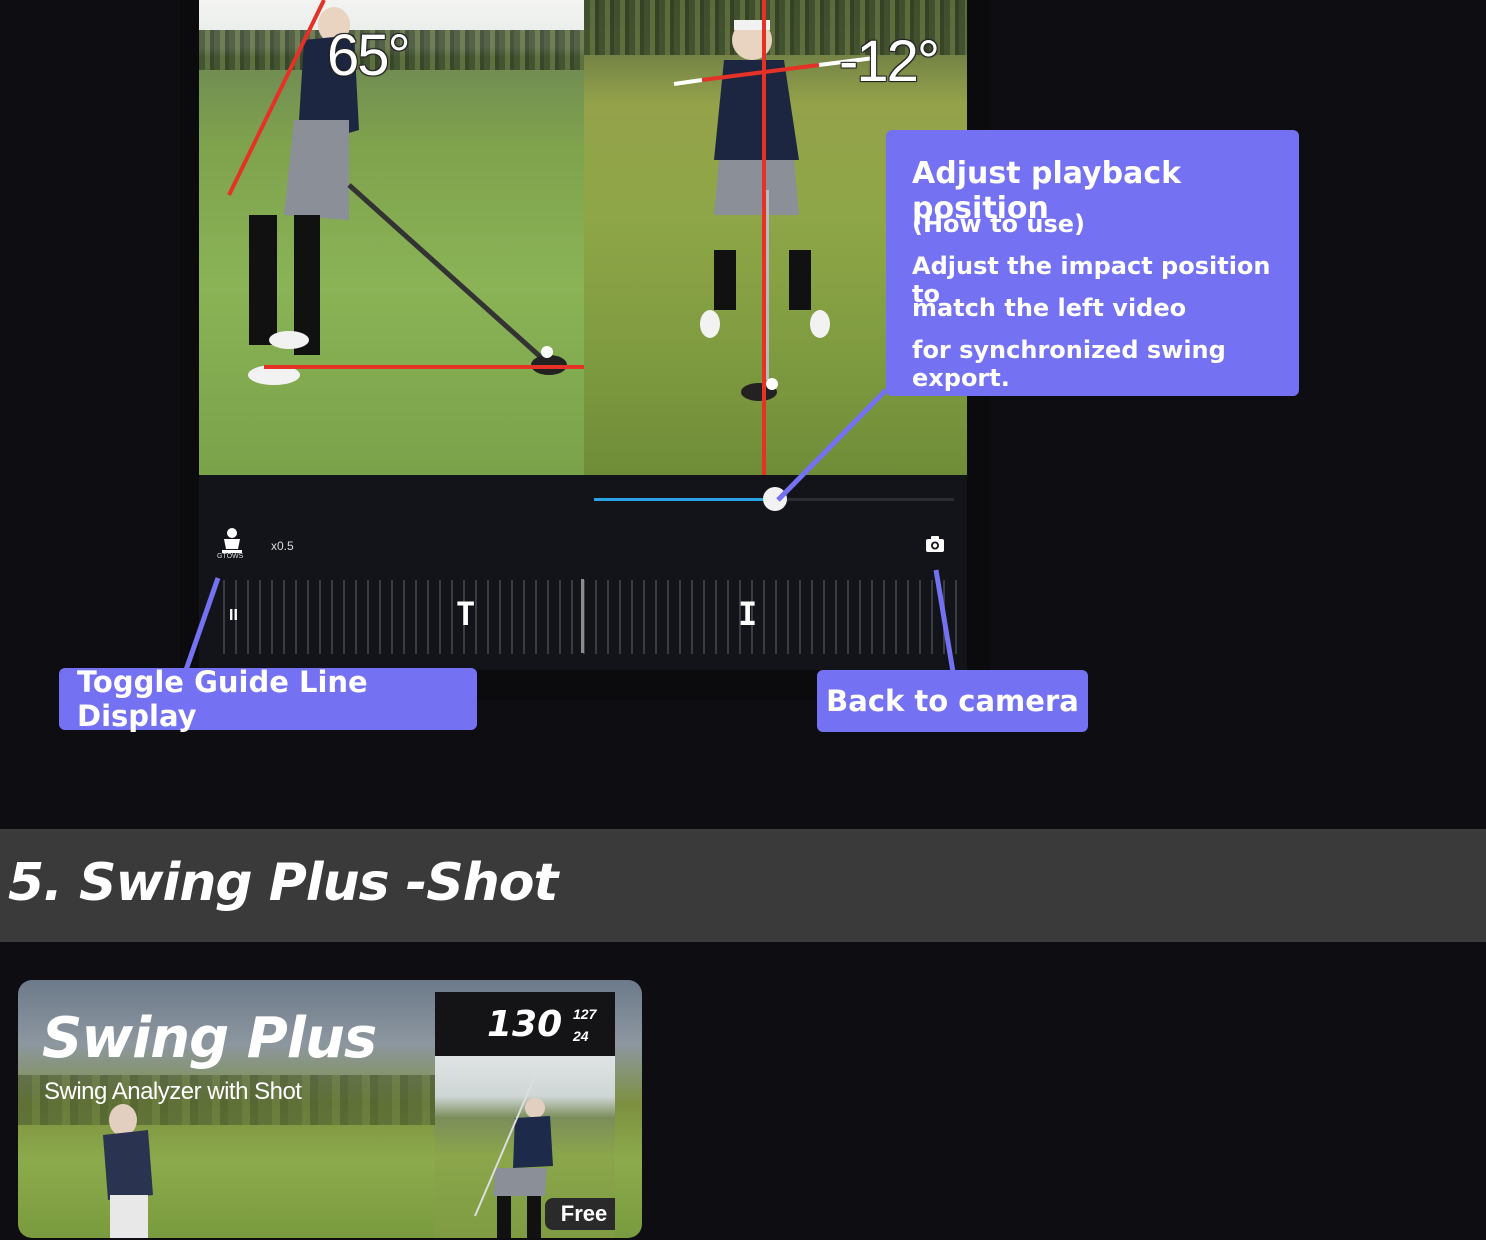 Image resolution: width=1486 pixels, height=1240 pixels. Describe the element at coordinates (391, 237) in the screenshot. I see `left-video: 65°` at that location.